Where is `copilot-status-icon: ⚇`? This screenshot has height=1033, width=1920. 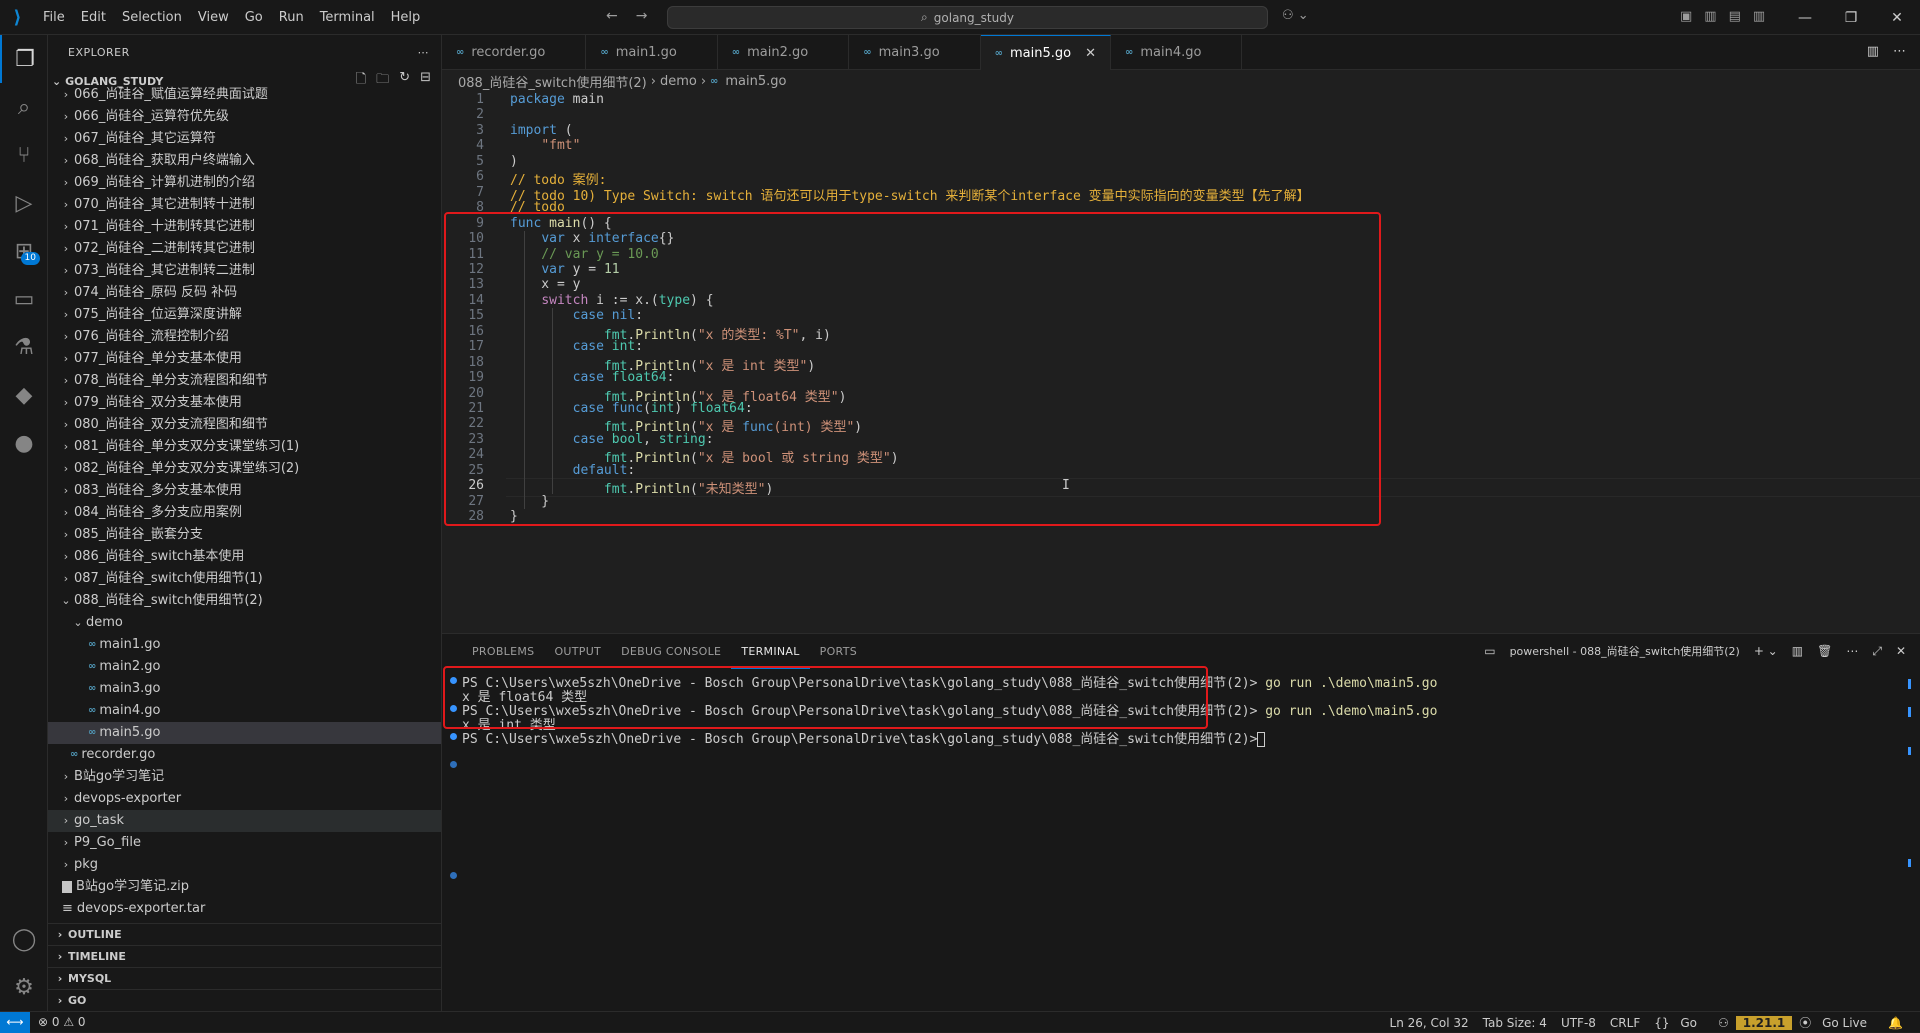
copilot-status-icon: ⚇ is located at coordinates (1723, 1023).